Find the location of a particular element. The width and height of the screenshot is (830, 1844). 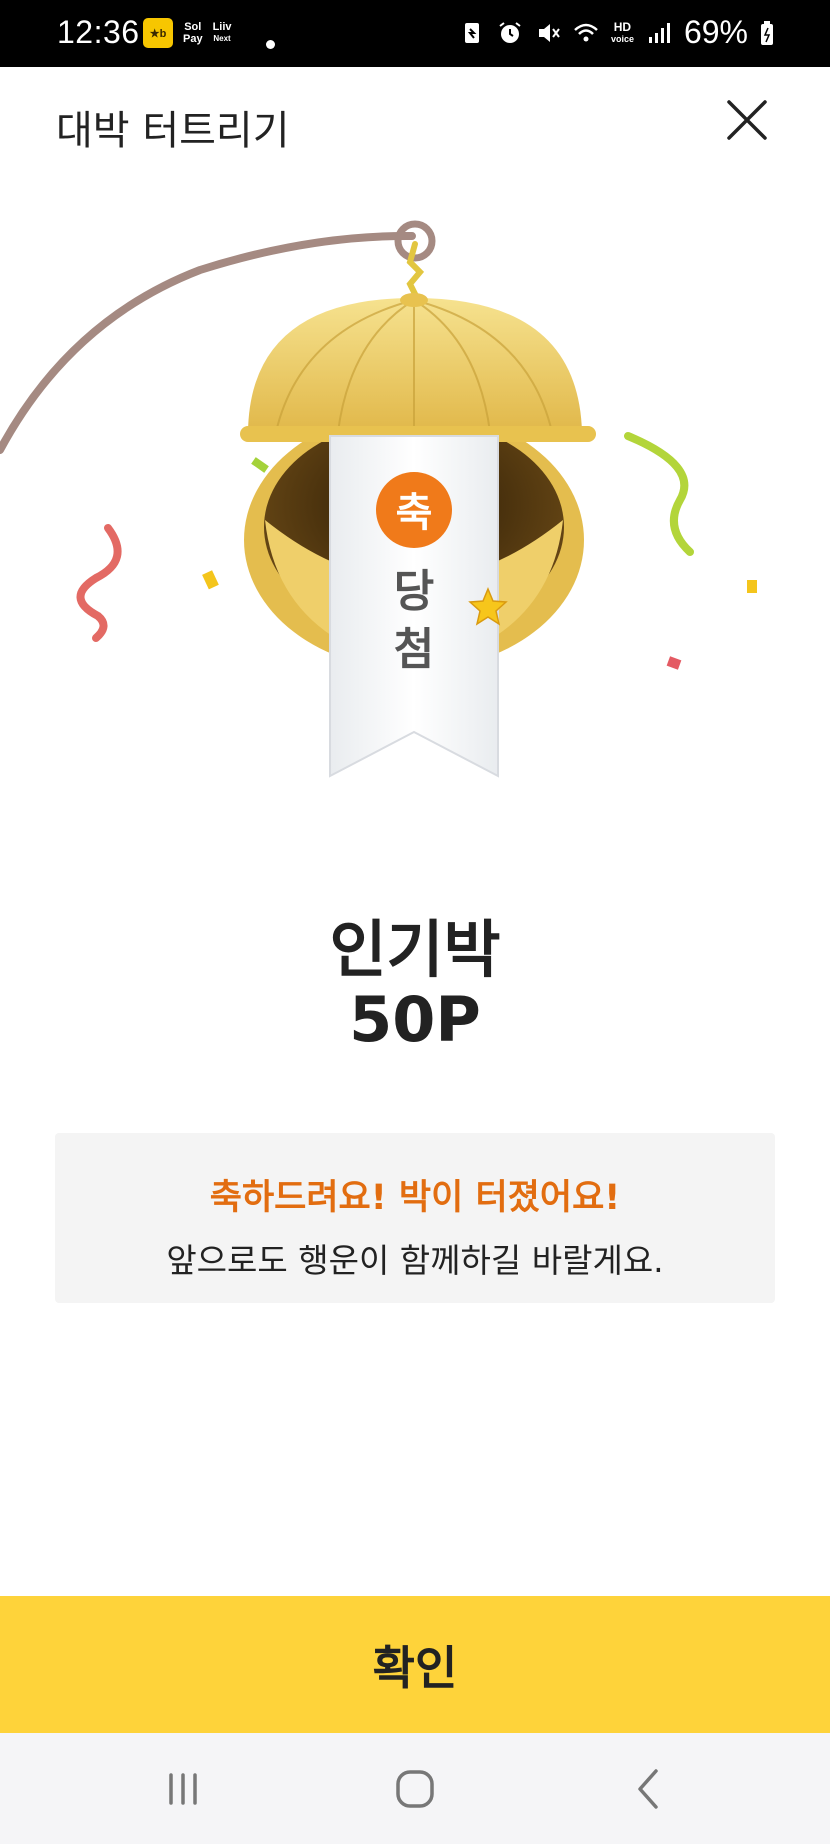

confetti-red-bit is located at coordinates (674, 663).